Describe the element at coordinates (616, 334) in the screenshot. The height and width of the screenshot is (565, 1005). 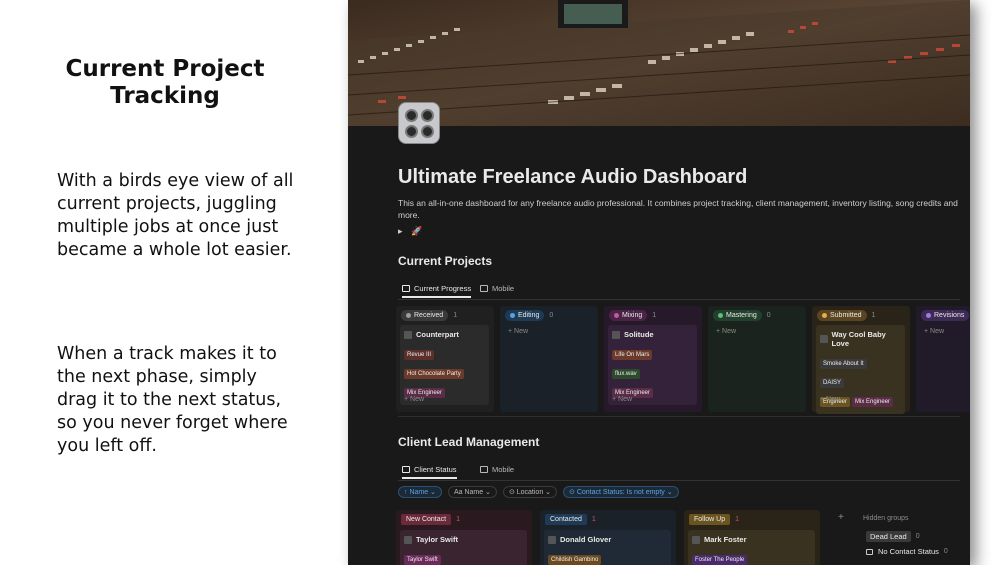
I see `album-art-icon` at that location.